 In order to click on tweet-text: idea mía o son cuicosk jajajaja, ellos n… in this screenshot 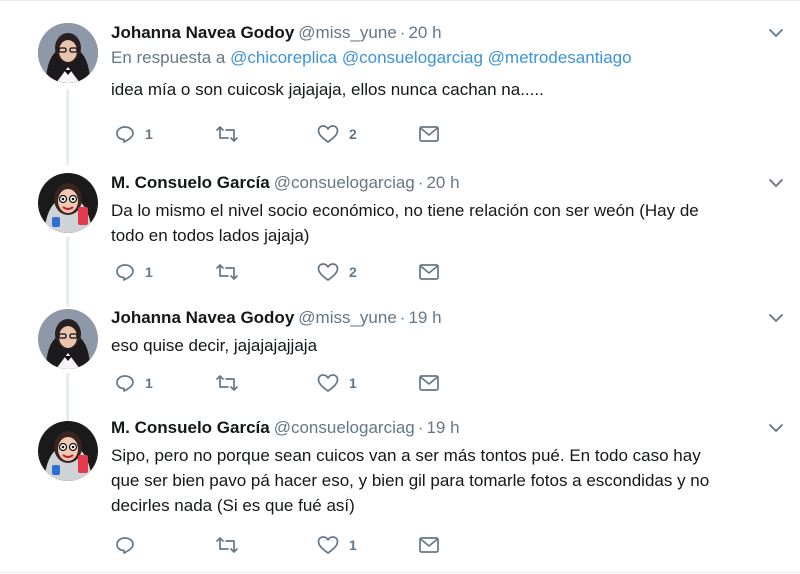, I will do `click(327, 89)`.